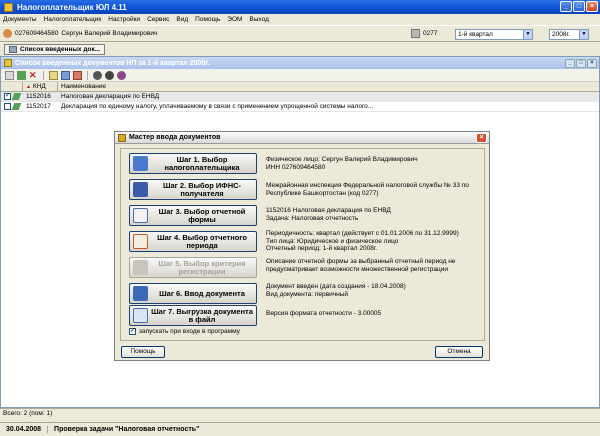  What do you see at coordinates (494, 34) in the screenshot?
I see `period-select: 1-й квартал ▼` at bounding box center [494, 34].